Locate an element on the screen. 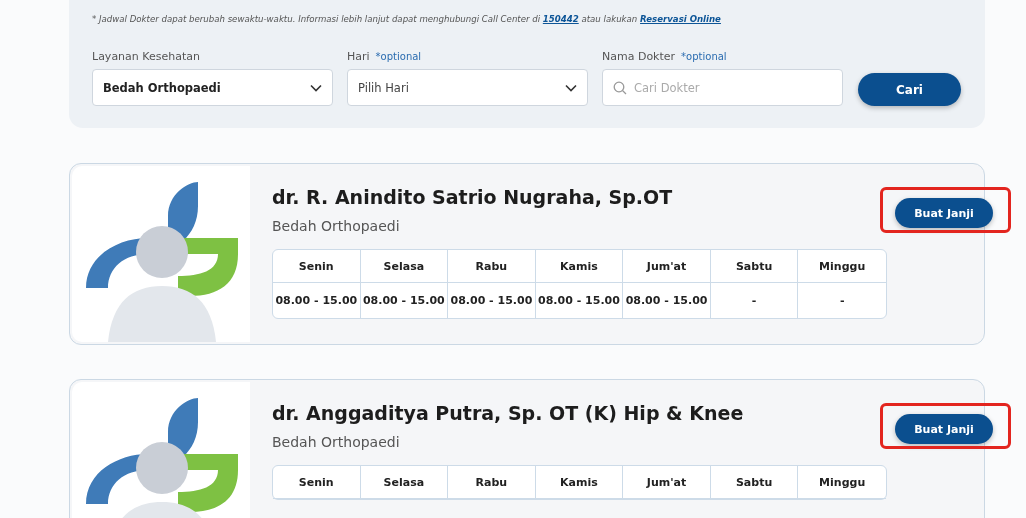  dropdown-field: Bedah Orthopaedi is located at coordinates (212, 87).